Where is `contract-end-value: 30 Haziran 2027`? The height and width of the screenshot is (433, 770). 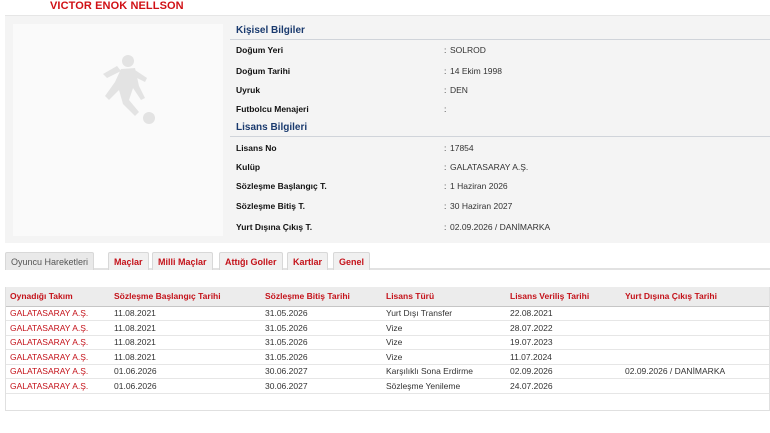 contract-end-value: 30 Haziran 2027 is located at coordinates (481, 206).